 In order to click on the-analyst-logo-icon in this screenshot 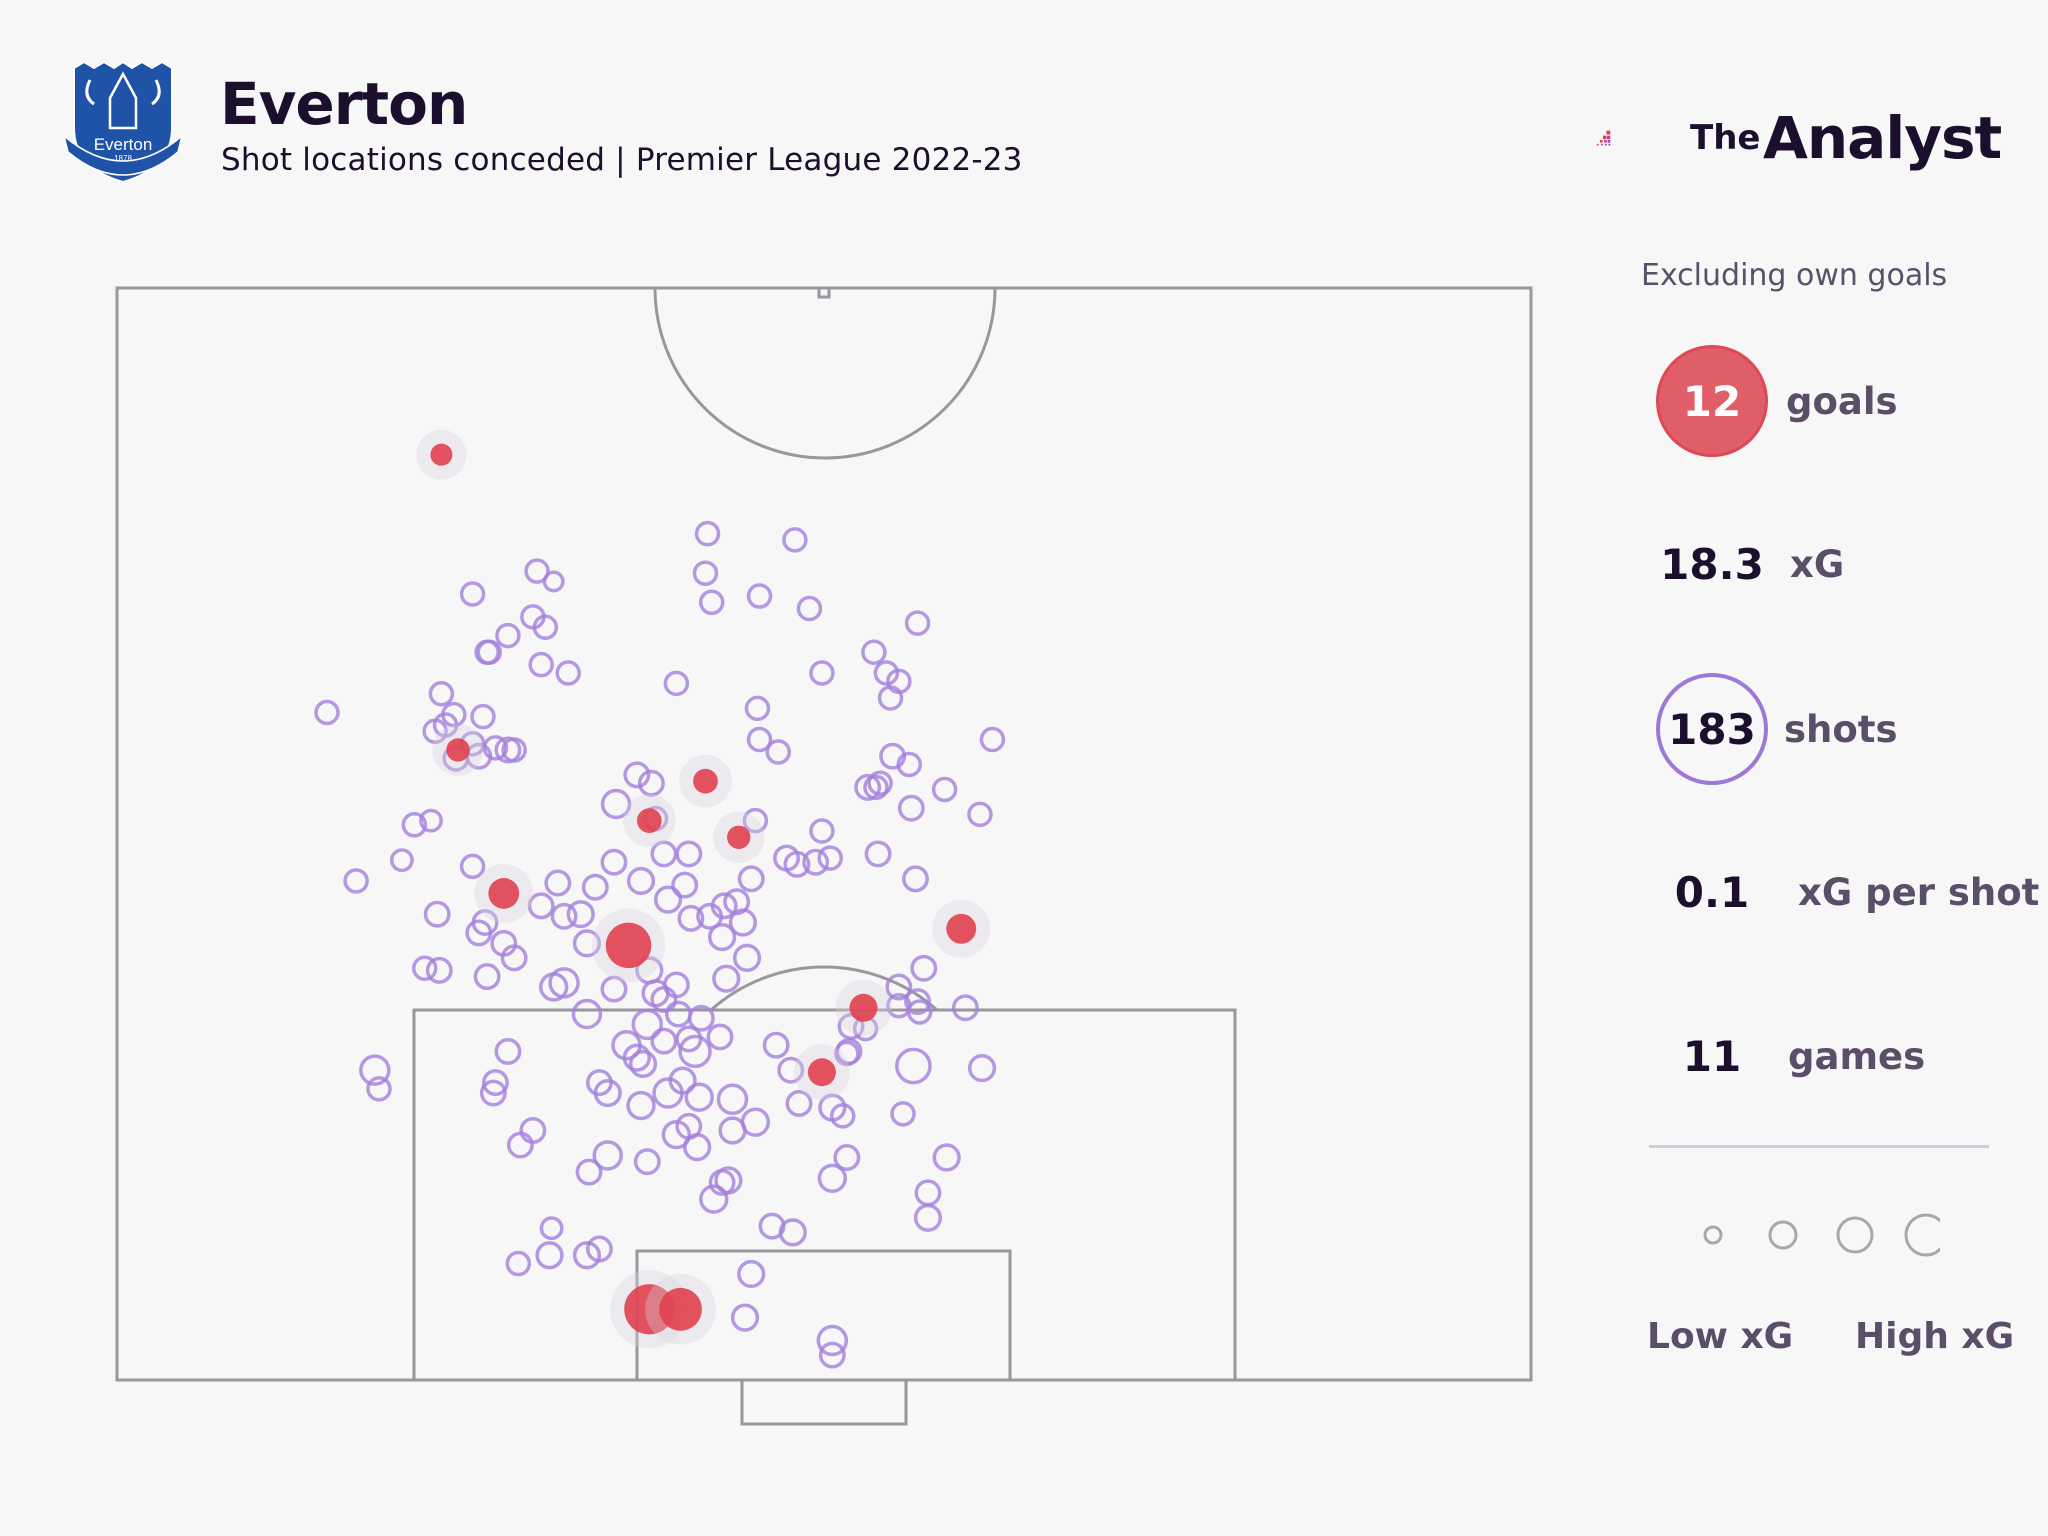, I will do `click(1603, 138)`.